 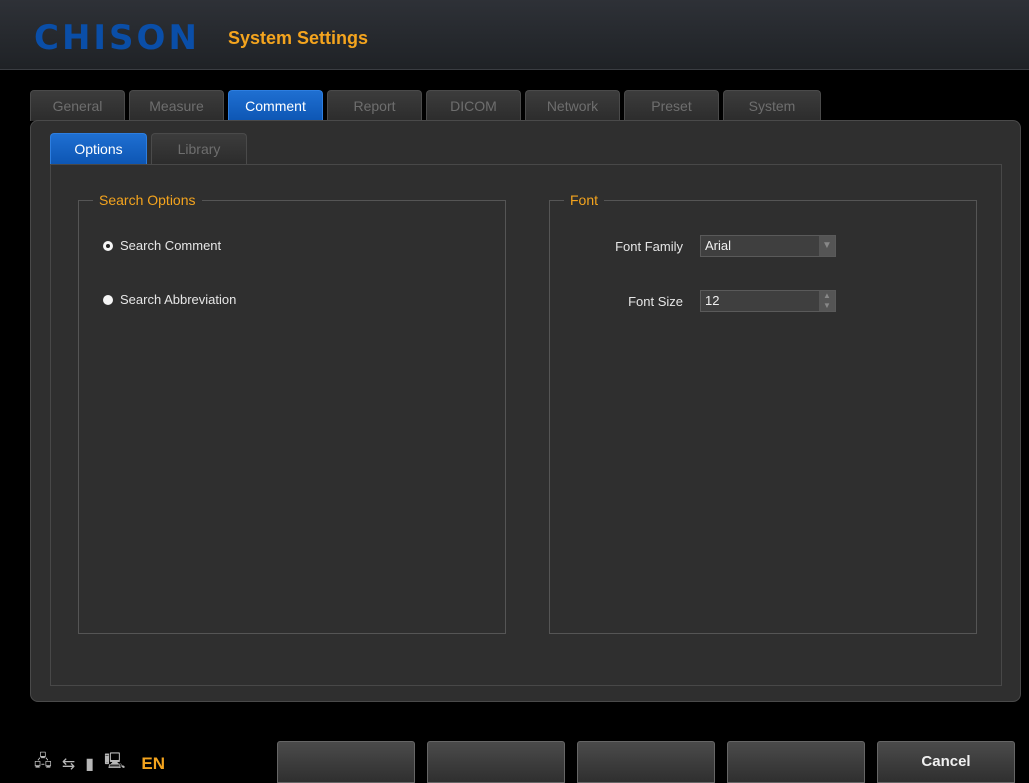 I want to click on font-size-label: Font Size, so click(x=655, y=301).